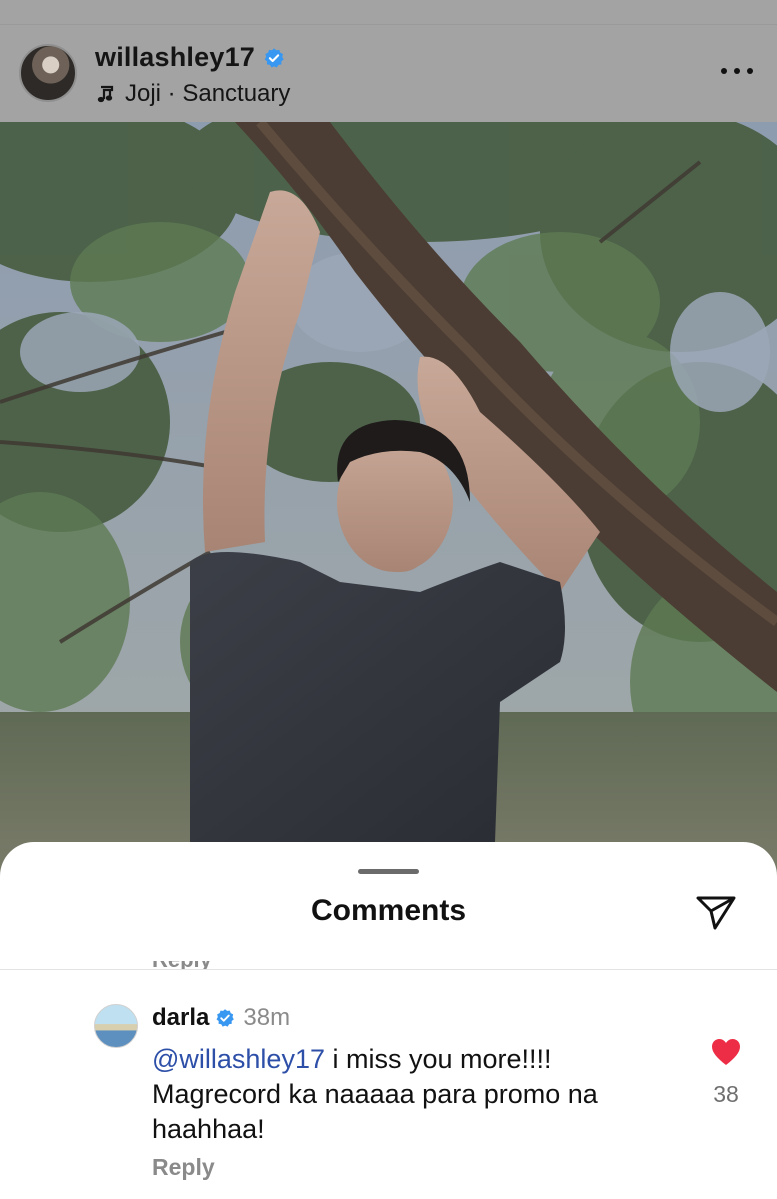 This screenshot has width=777, height=1199. I want to click on sheet-title: Comments, so click(388, 910).